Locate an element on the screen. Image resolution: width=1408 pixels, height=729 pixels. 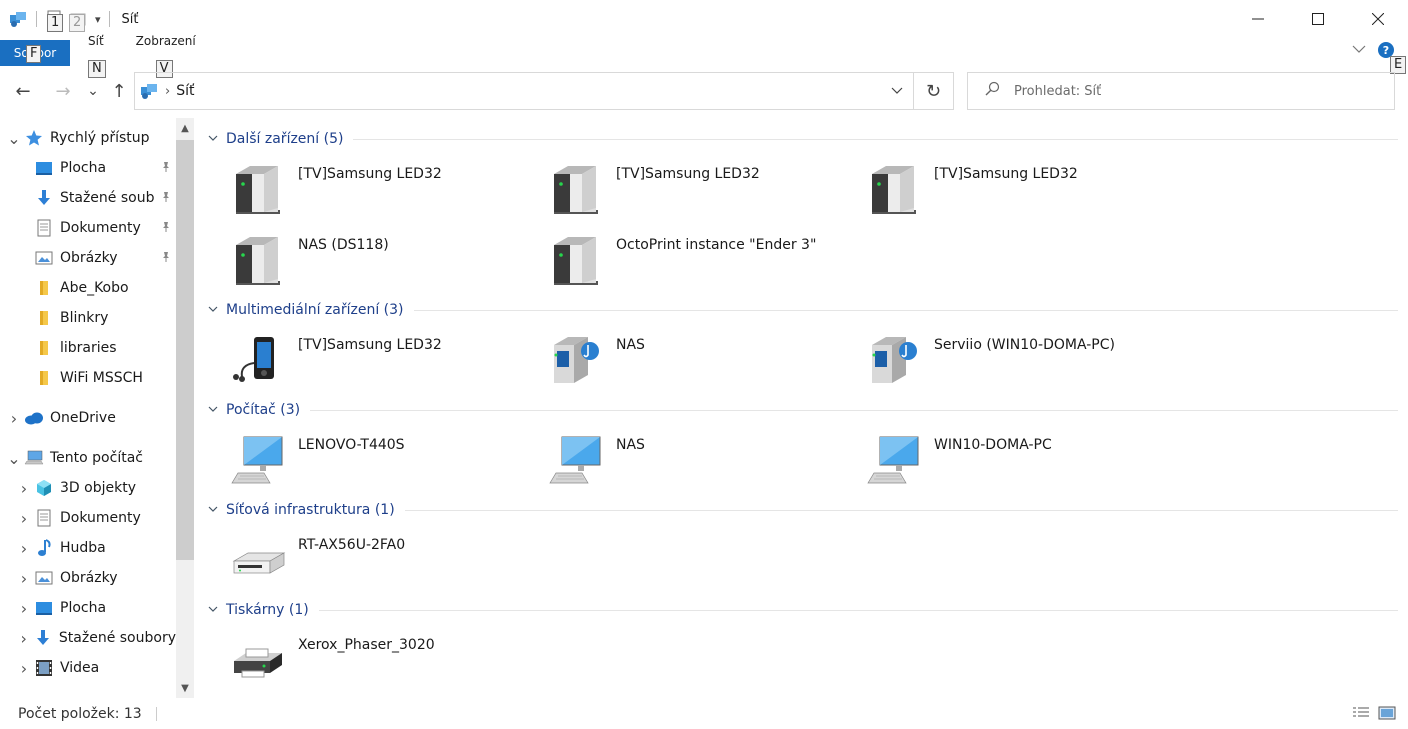
group-divider is located at coordinates (875, 139).